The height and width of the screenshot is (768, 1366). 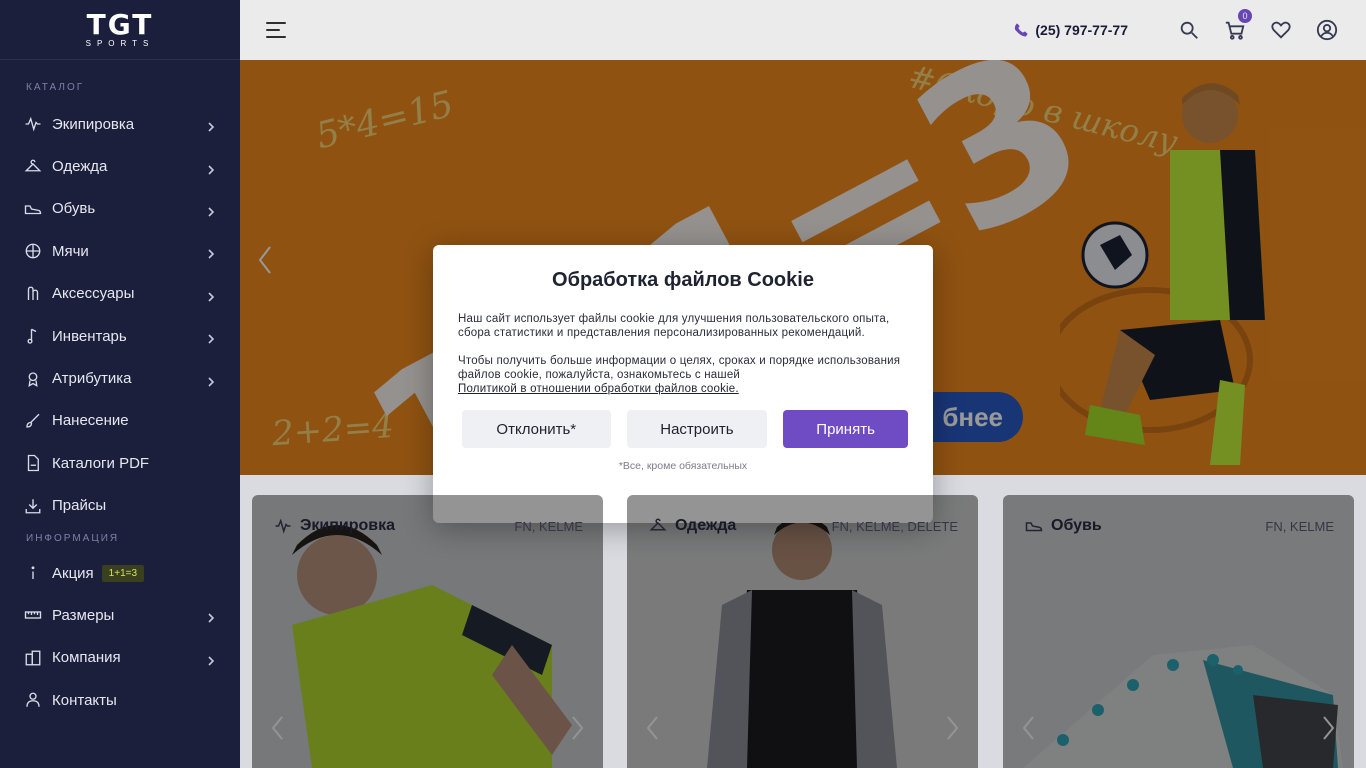 What do you see at coordinates (33, 294) in the screenshot?
I see `accessories-icon` at bounding box center [33, 294].